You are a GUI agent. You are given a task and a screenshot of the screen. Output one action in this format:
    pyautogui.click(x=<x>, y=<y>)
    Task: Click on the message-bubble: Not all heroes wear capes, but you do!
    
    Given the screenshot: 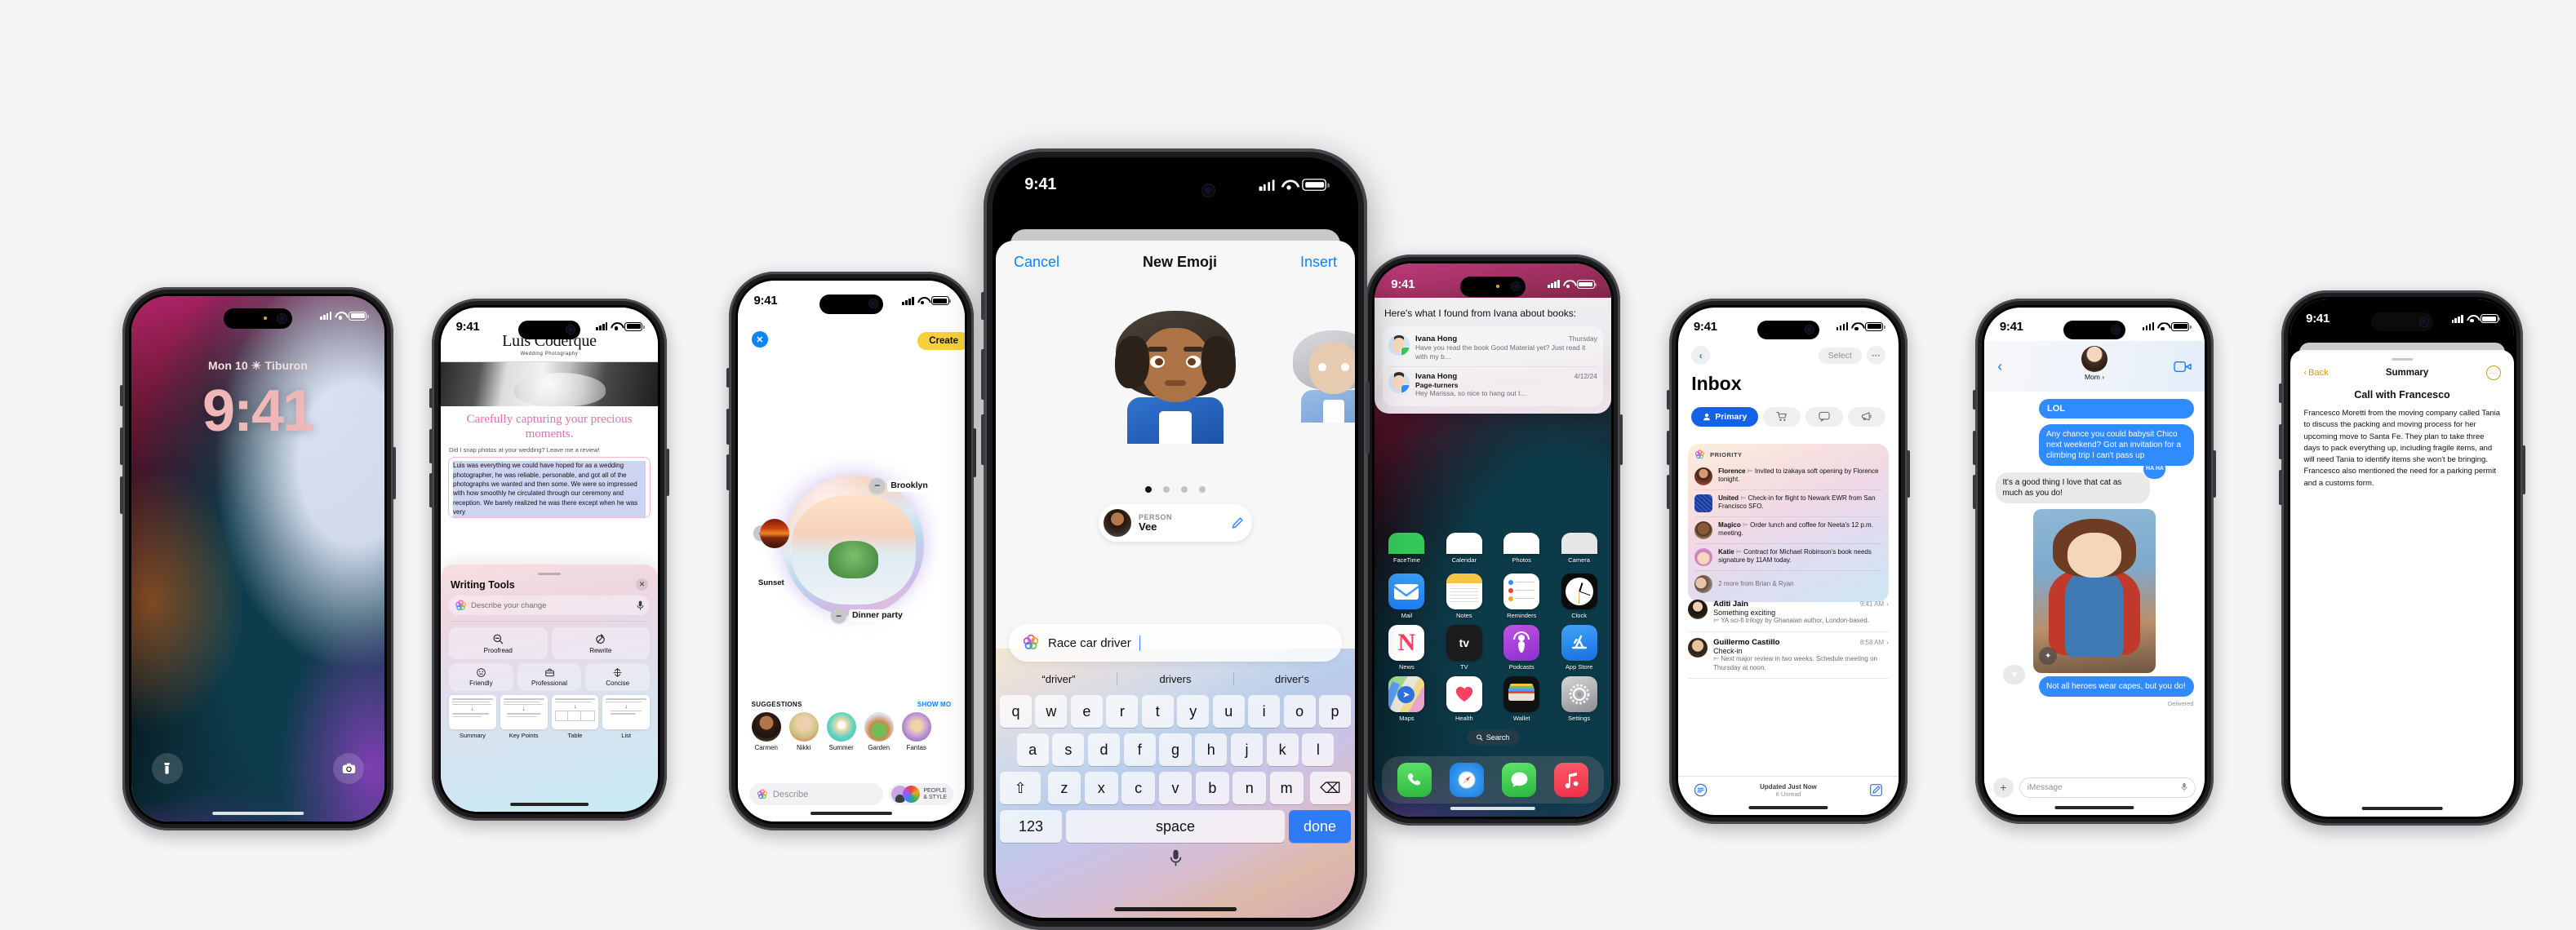 What is the action you would take?
    pyautogui.click(x=2116, y=687)
    